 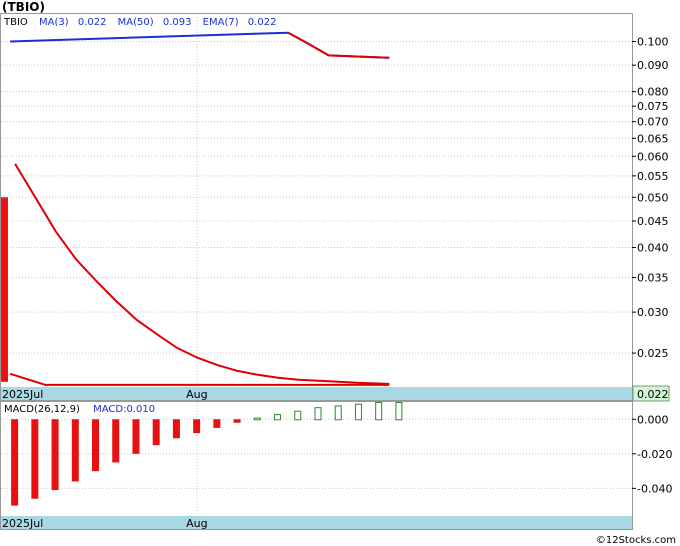 I want to click on price-tick-label: 0.055, so click(x=653, y=176).